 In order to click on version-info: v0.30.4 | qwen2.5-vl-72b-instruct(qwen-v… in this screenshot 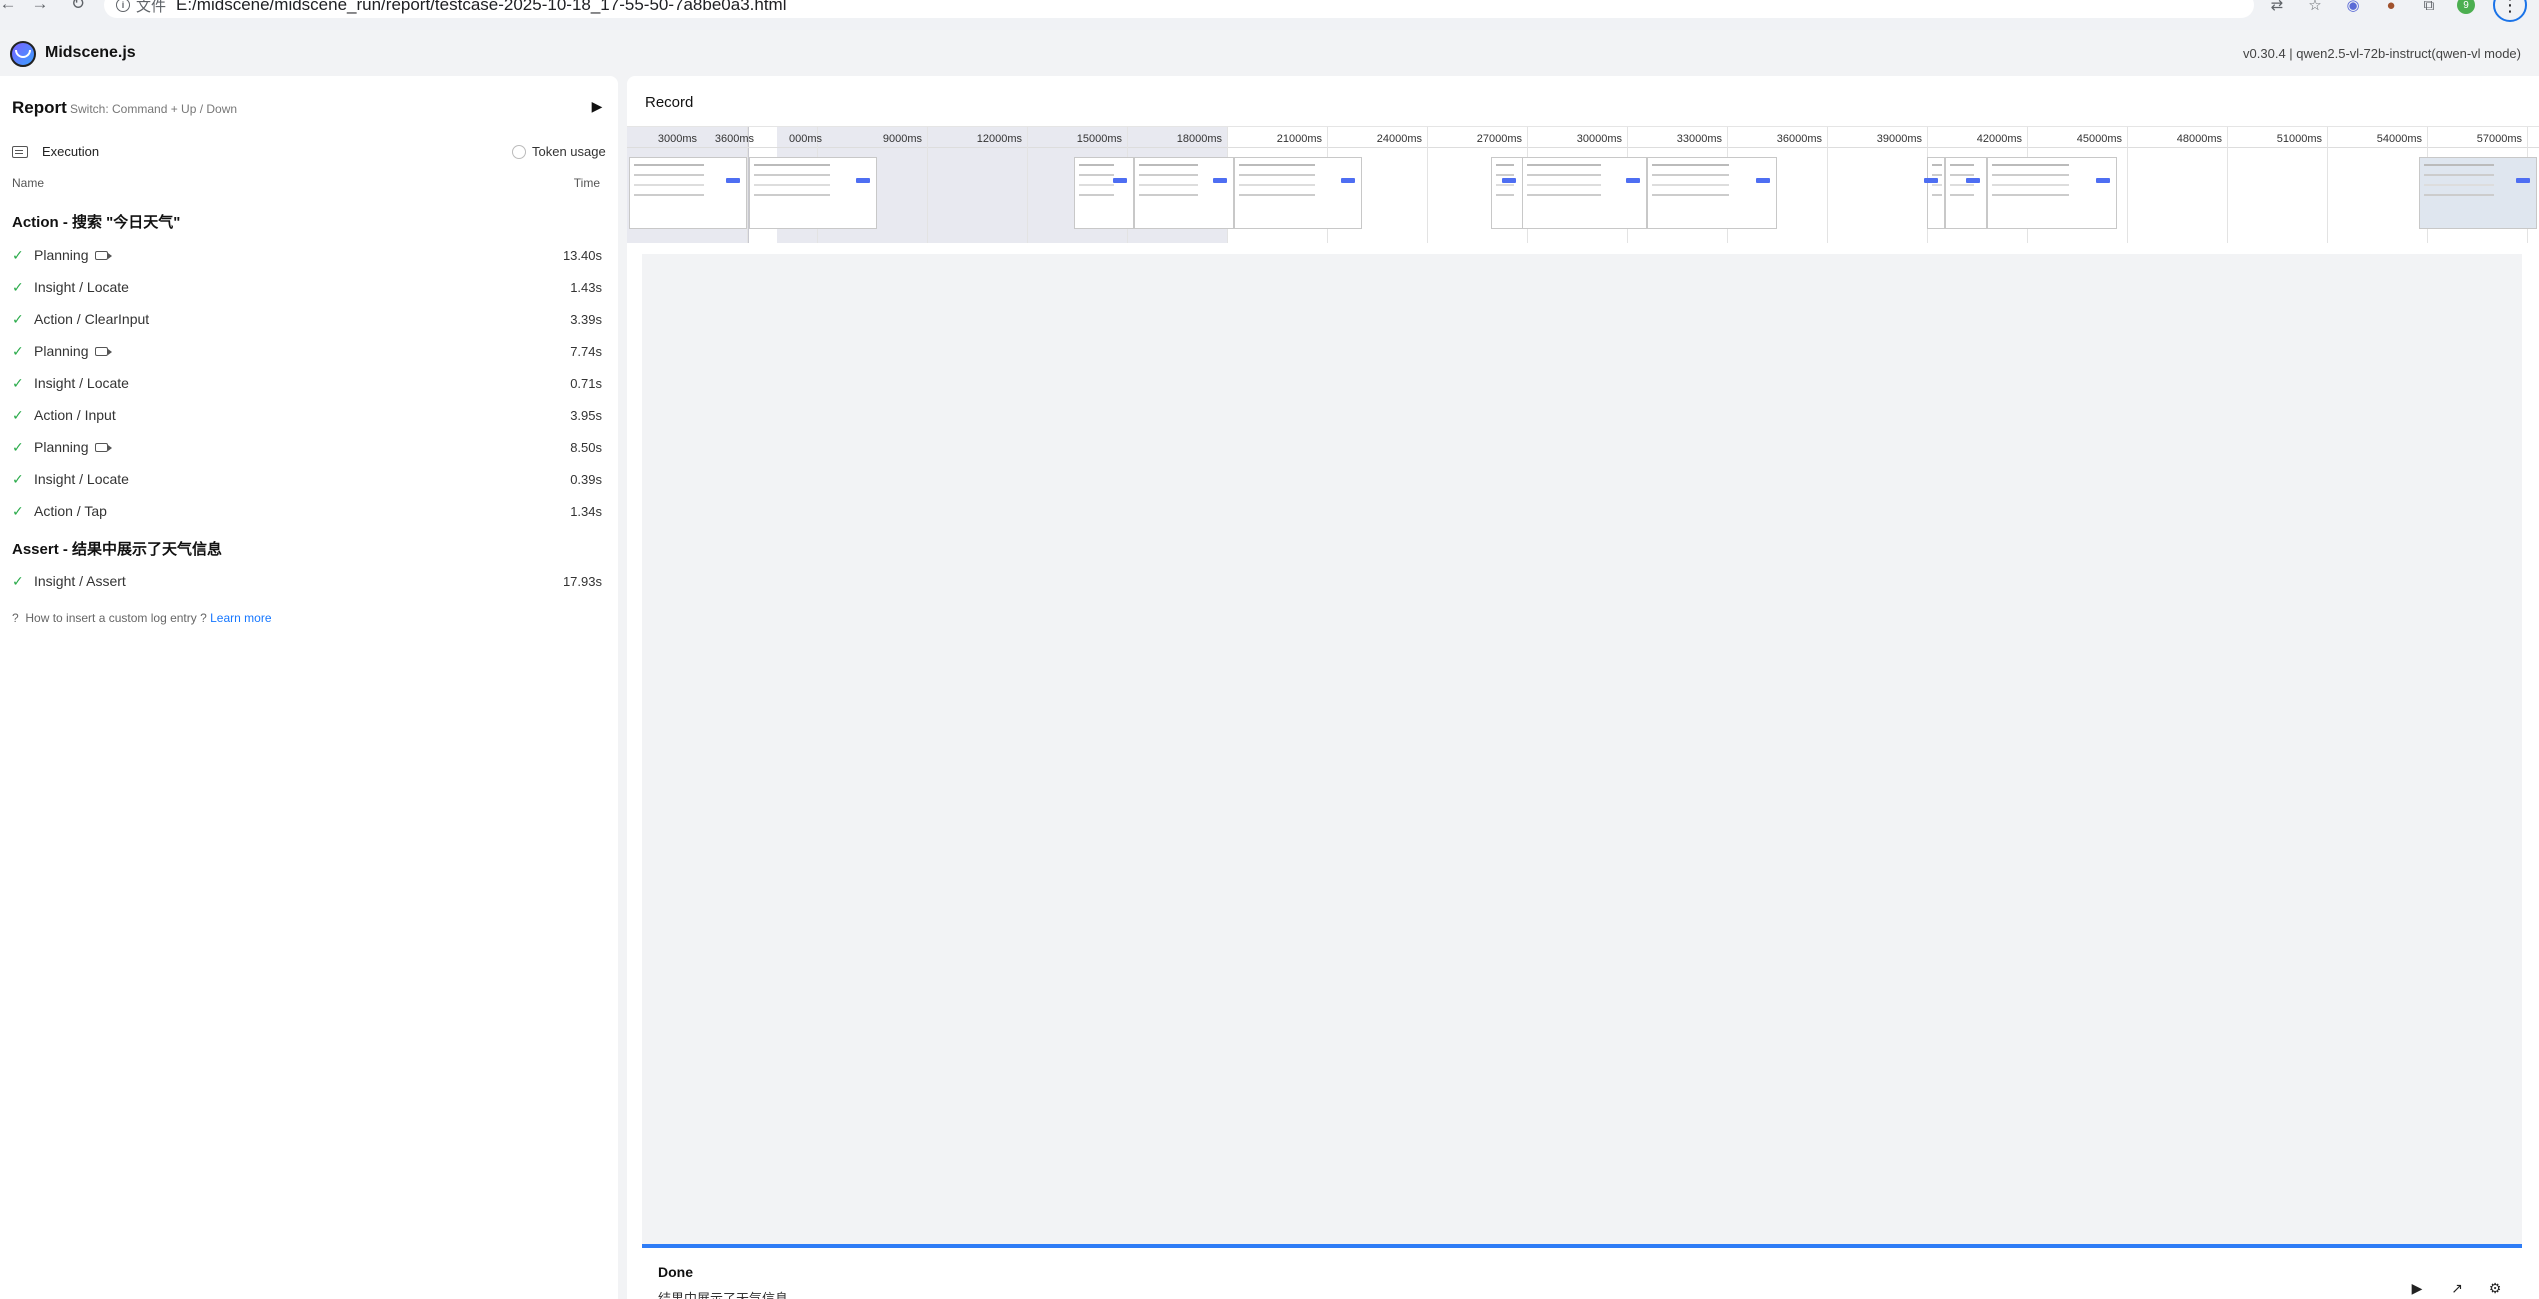, I will do `click(2382, 53)`.